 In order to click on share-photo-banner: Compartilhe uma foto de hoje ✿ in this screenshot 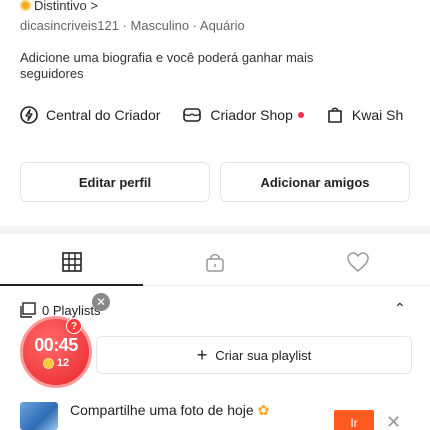, I will do `click(144, 416)`.